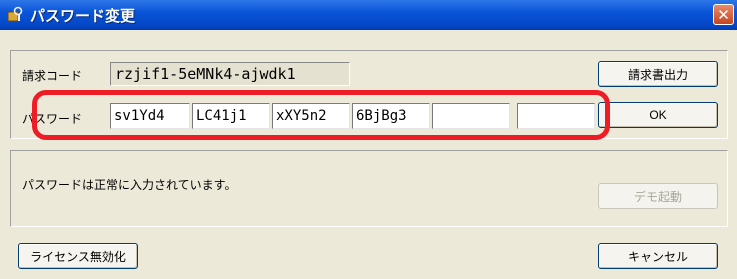  Describe the element at coordinates (230, 74) in the screenshot. I see `request-code-value: rzjif1-5eMNk4-ajwdk1` at that location.